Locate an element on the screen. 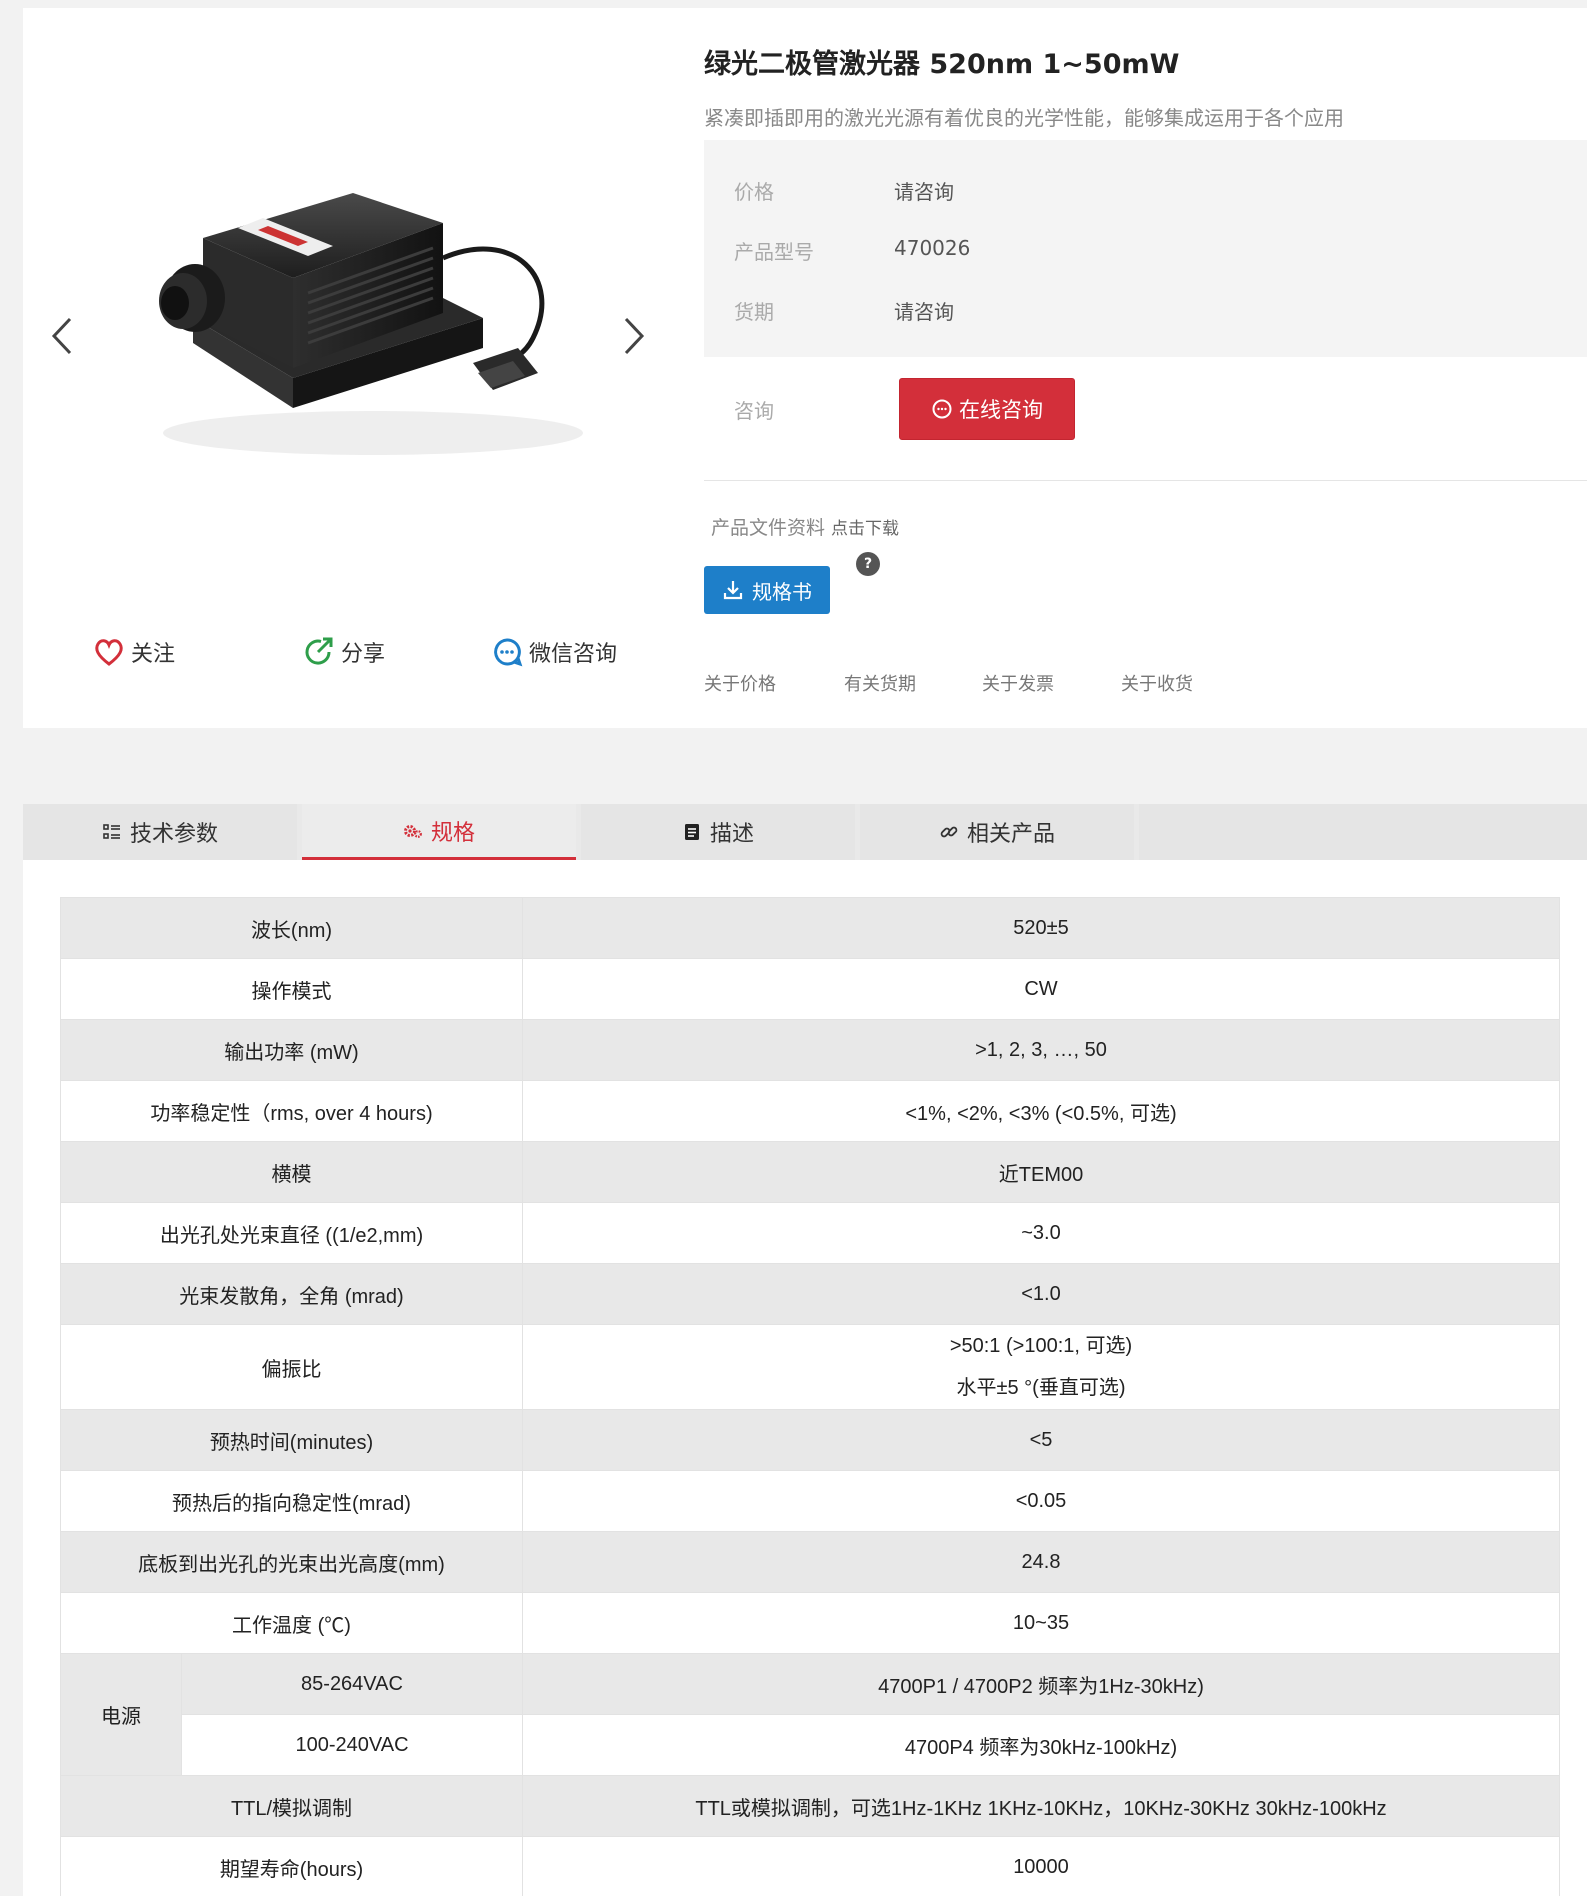 The width and height of the screenshot is (1587, 1896). list-icon is located at coordinates (111, 831).